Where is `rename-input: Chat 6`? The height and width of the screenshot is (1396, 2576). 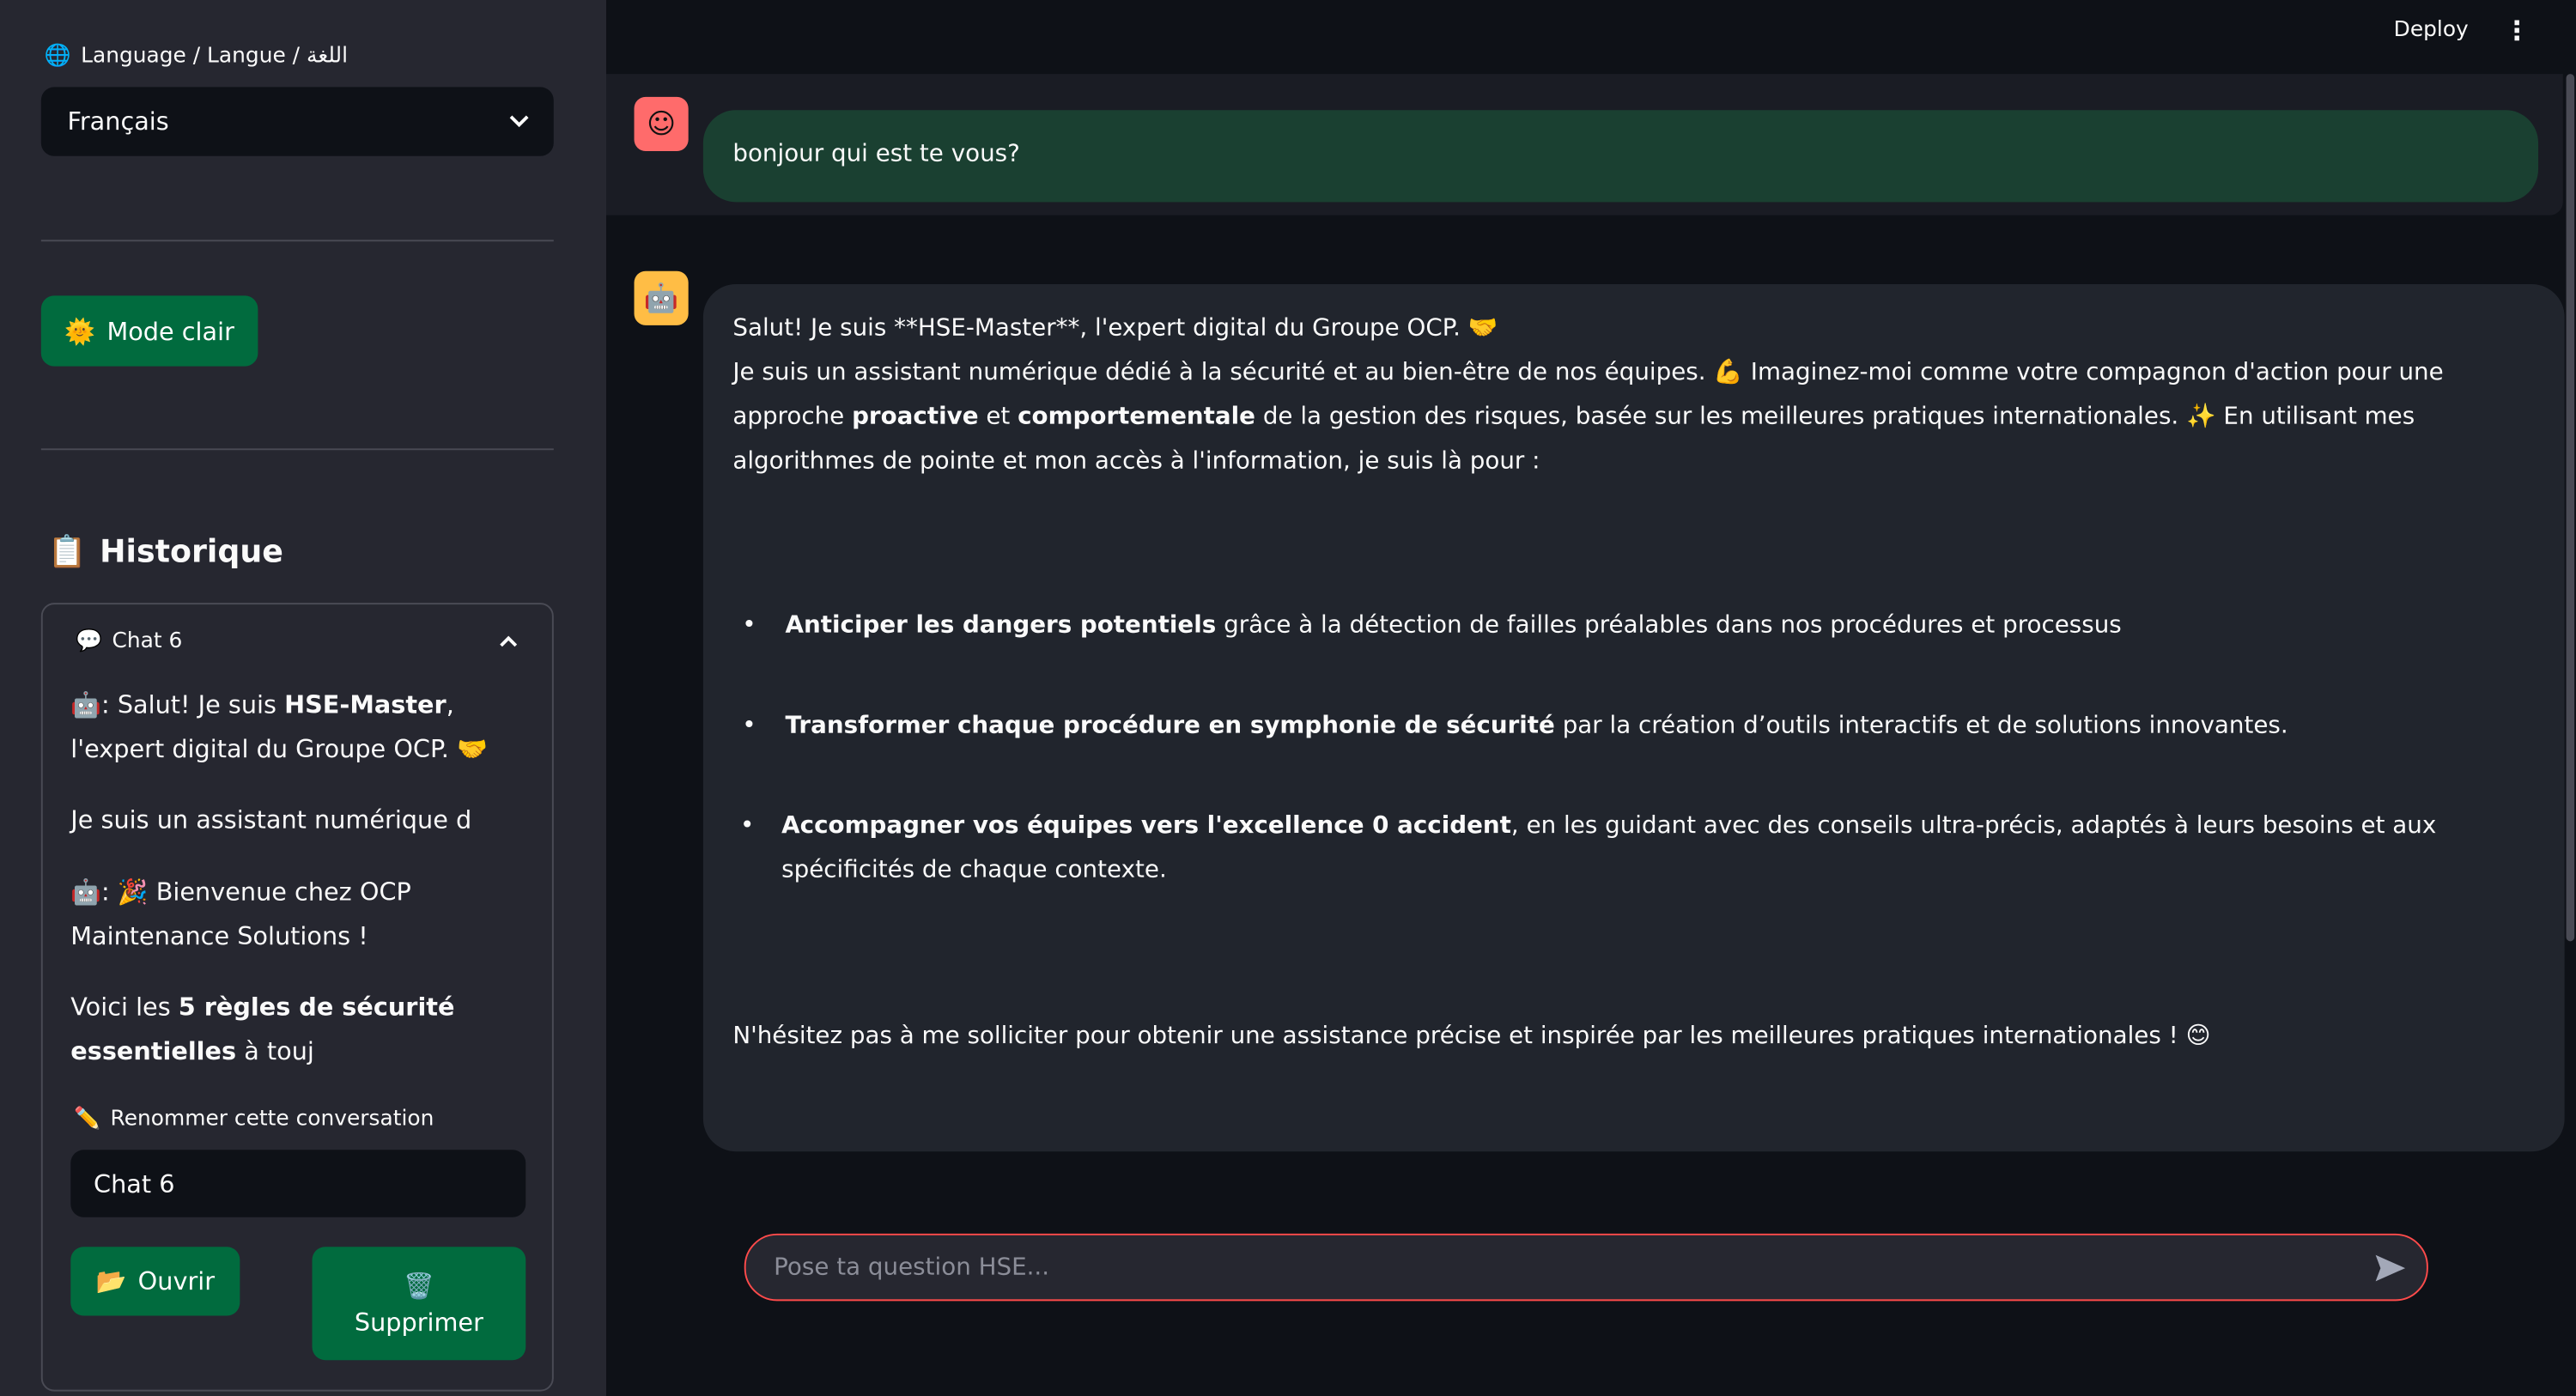 rename-input: Chat 6 is located at coordinates (298, 1183).